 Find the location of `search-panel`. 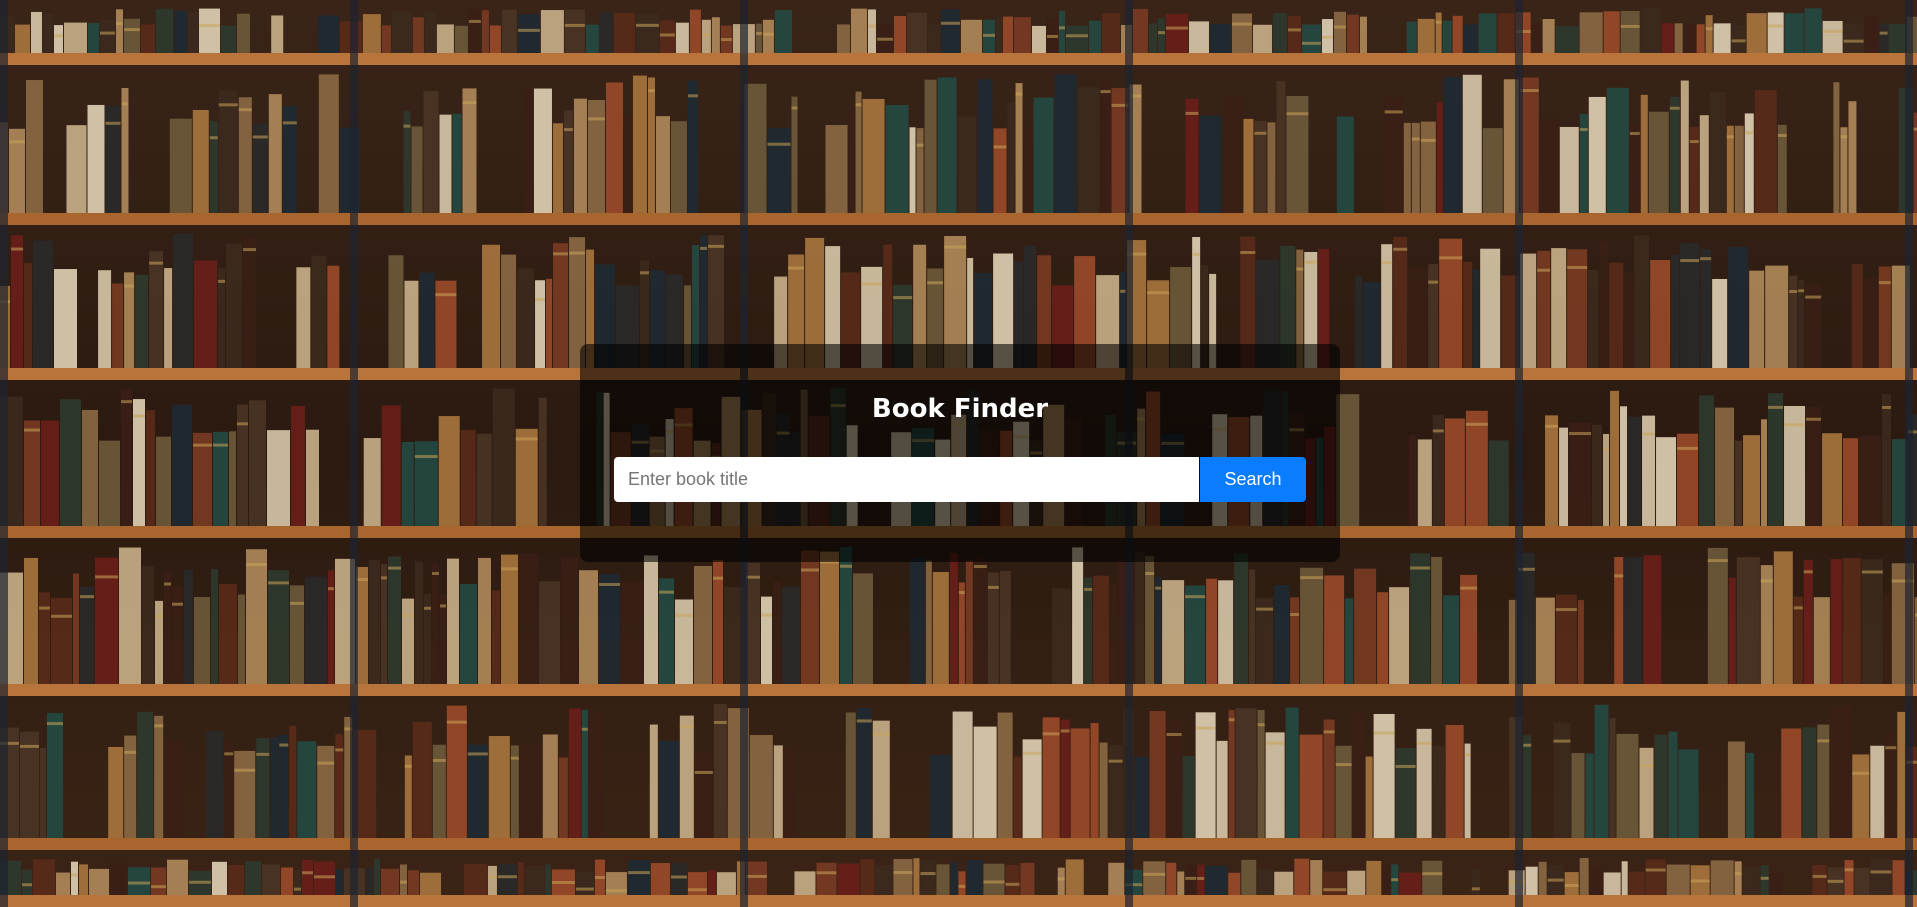

search-panel is located at coordinates (960, 453).